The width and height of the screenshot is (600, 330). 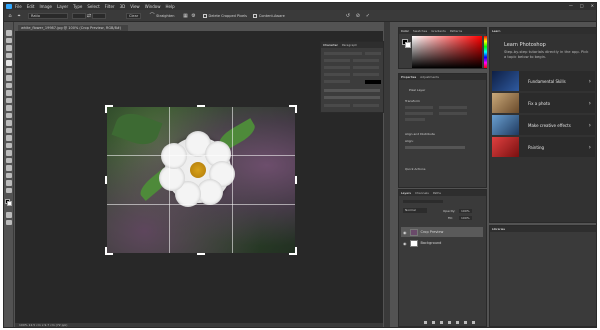 I want to click on transform-w-field, so click(x=419, y=107).